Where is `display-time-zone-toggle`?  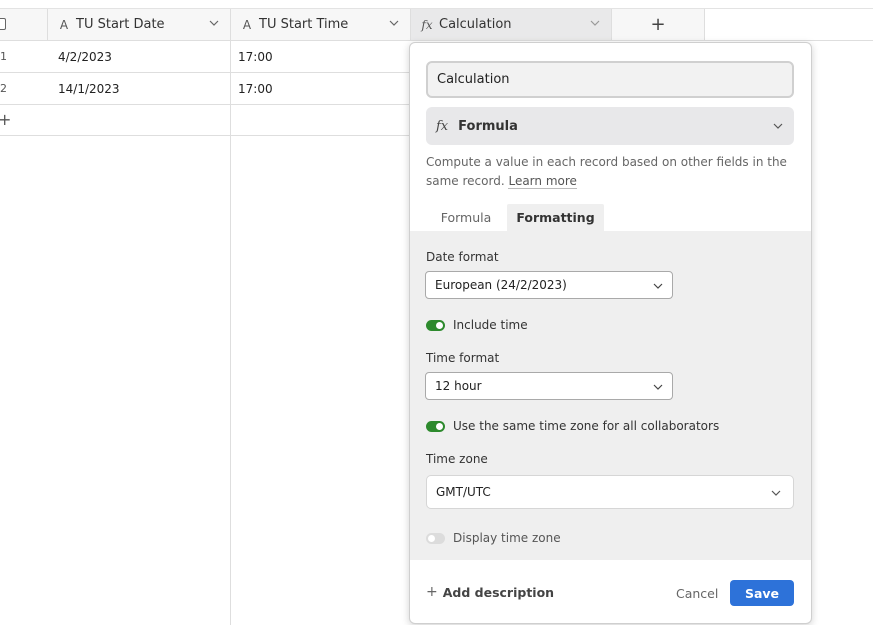 display-time-zone-toggle is located at coordinates (435, 538).